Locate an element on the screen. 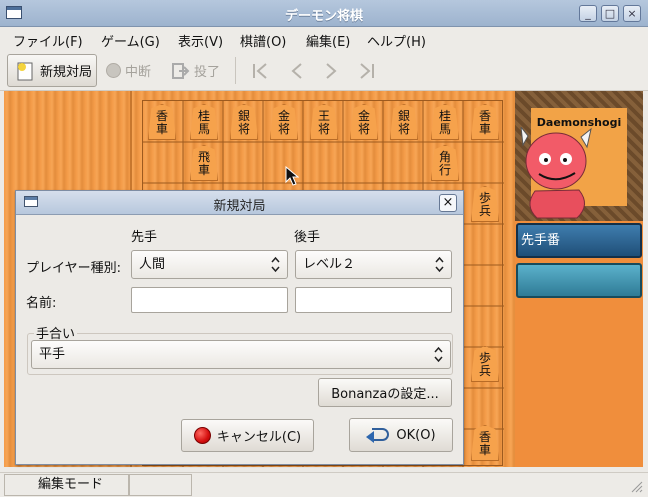 The width and height of the screenshot is (648, 497). menu-file: ファイル(F) is located at coordinates (48, 40).